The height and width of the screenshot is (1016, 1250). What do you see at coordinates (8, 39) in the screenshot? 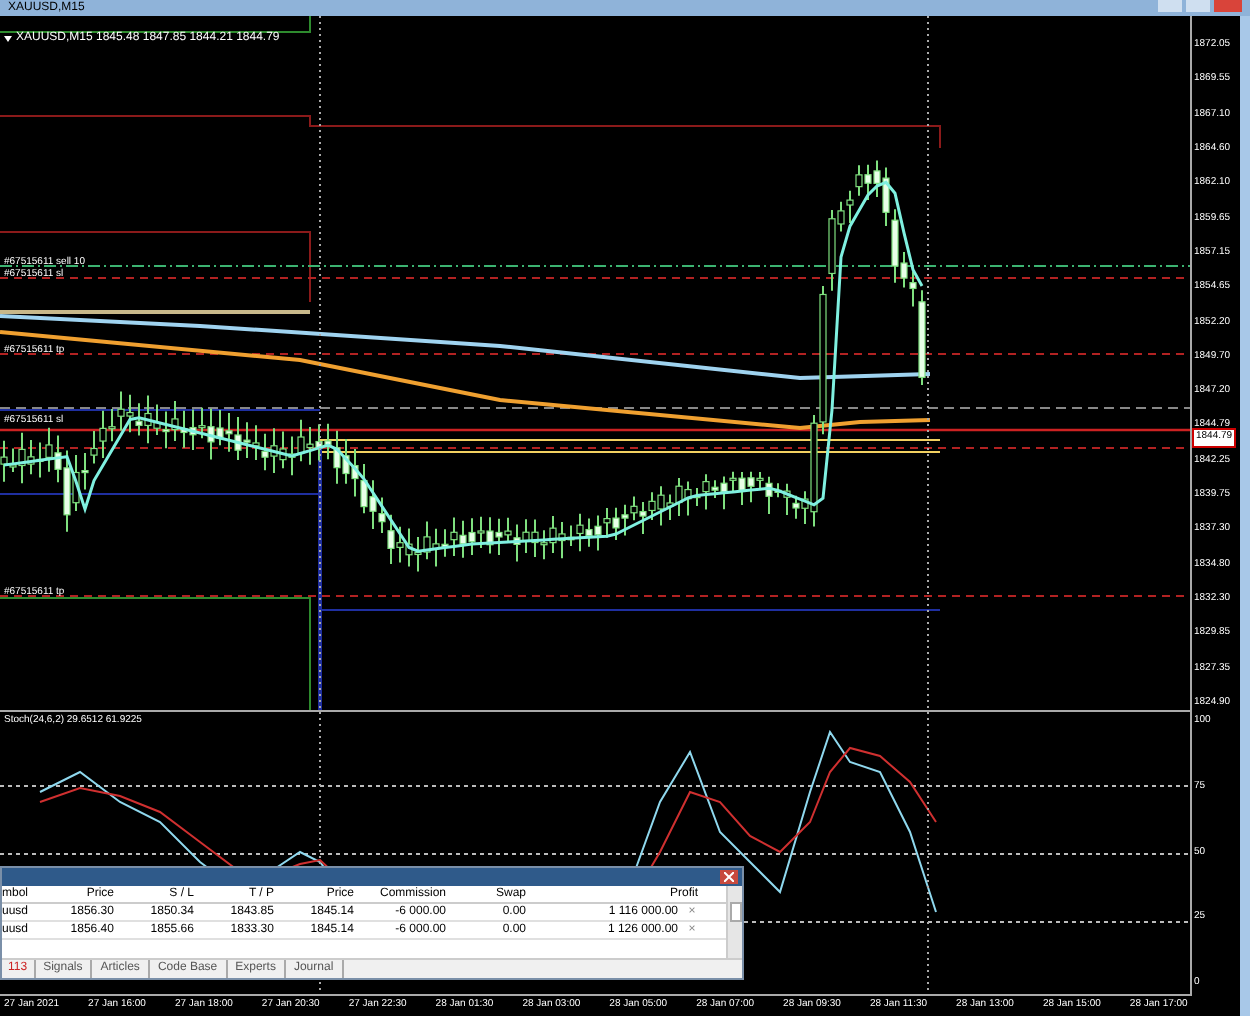
I see `dropdown-icon` at bounding box center [8, 39].